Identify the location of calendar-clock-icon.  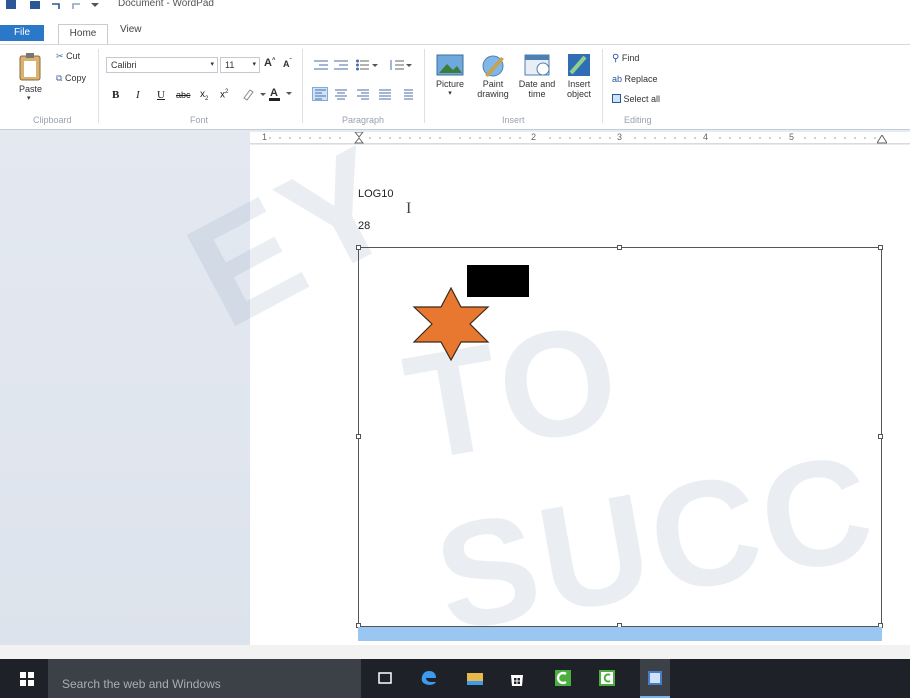
(537, 65).